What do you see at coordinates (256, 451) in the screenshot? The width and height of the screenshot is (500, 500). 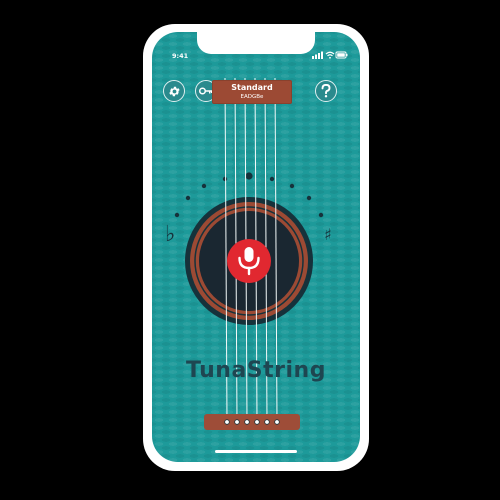 I see `home-indicator` at bounding box center [256, 451].